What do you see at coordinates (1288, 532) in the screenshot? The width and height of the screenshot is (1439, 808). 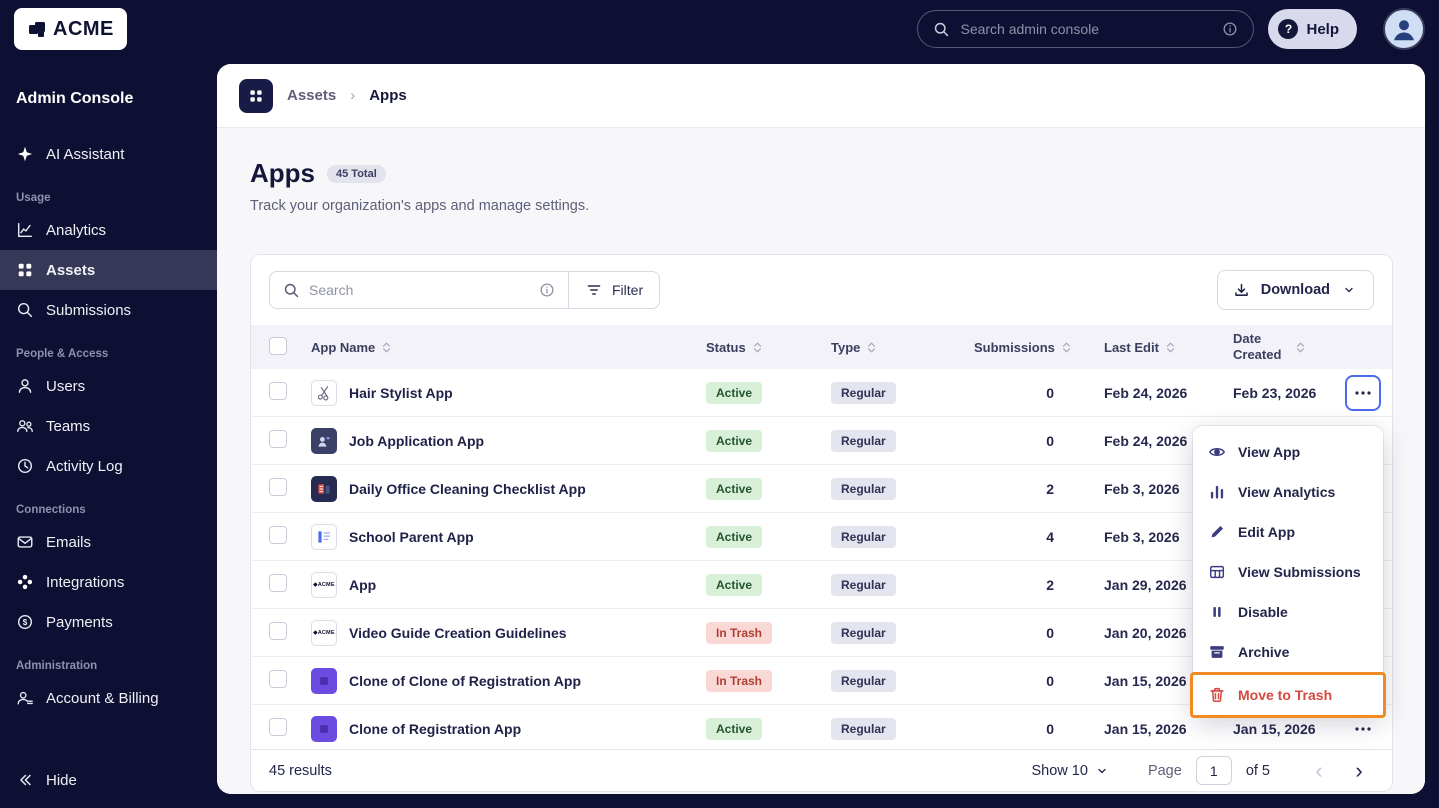 I see `menu-item-edit-app: Edit App` at bounding box center [1288, 532].